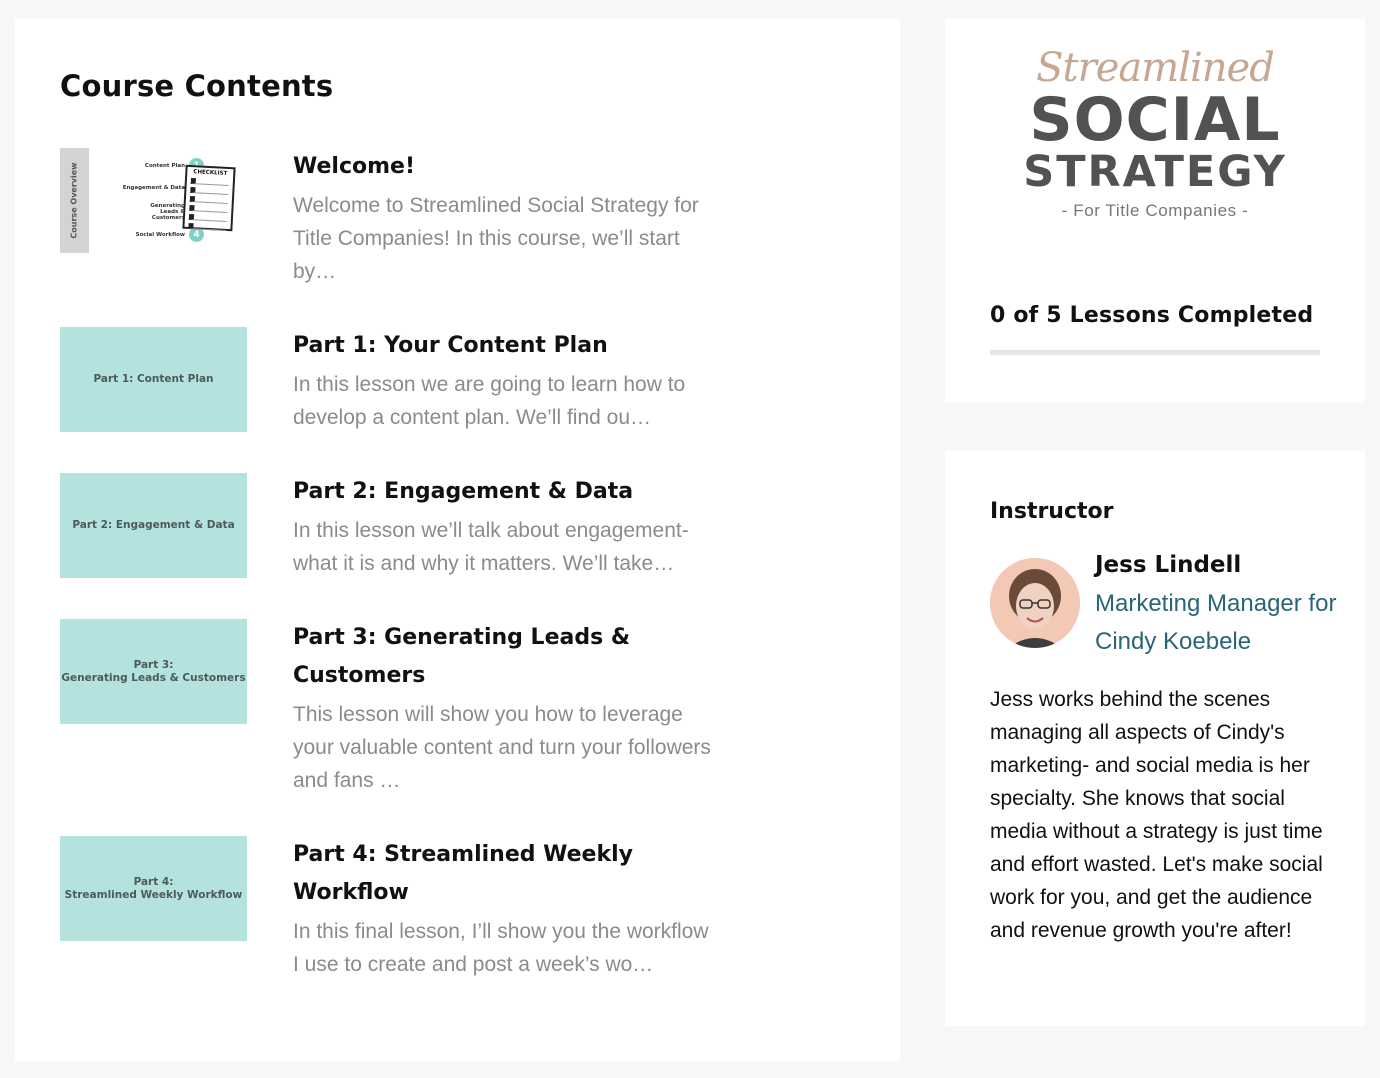  I want to click on lesson-thumbnail: Part 4: Streamlined Weekly Workflow, so click(153, 888).